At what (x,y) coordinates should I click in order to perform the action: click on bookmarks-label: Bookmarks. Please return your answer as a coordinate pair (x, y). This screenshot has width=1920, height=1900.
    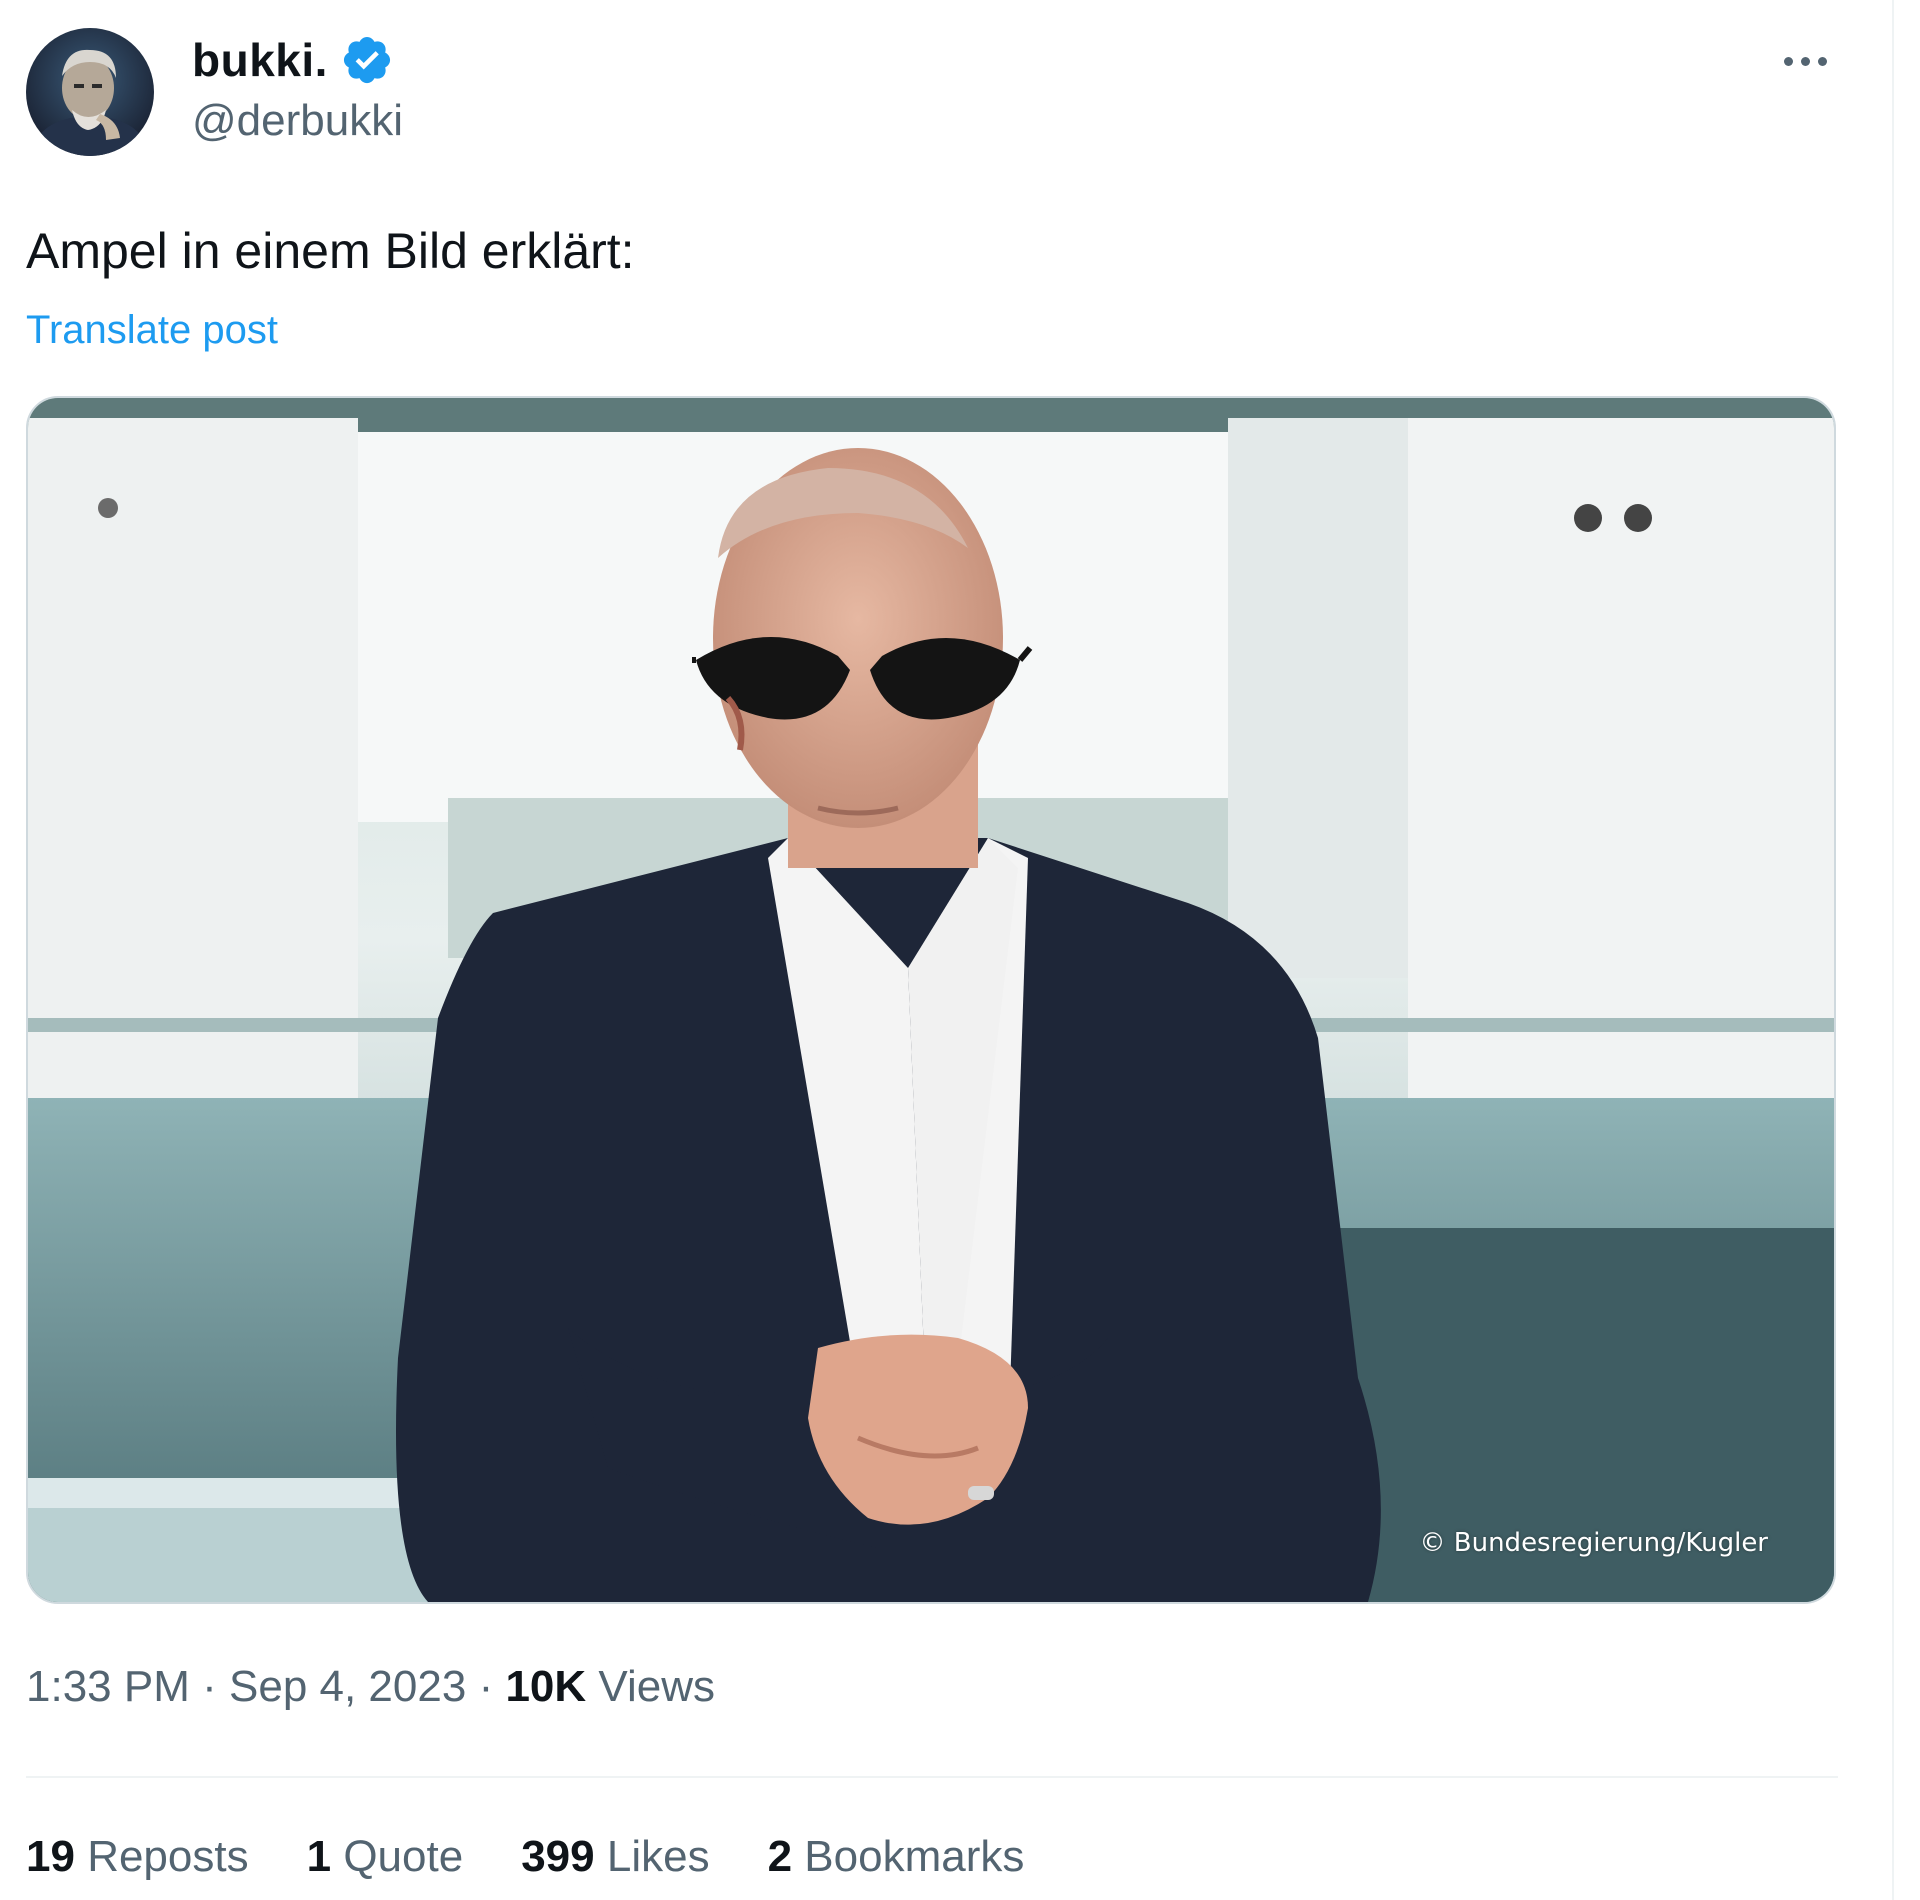
    Looking at the image, I should click on (914, 1856).